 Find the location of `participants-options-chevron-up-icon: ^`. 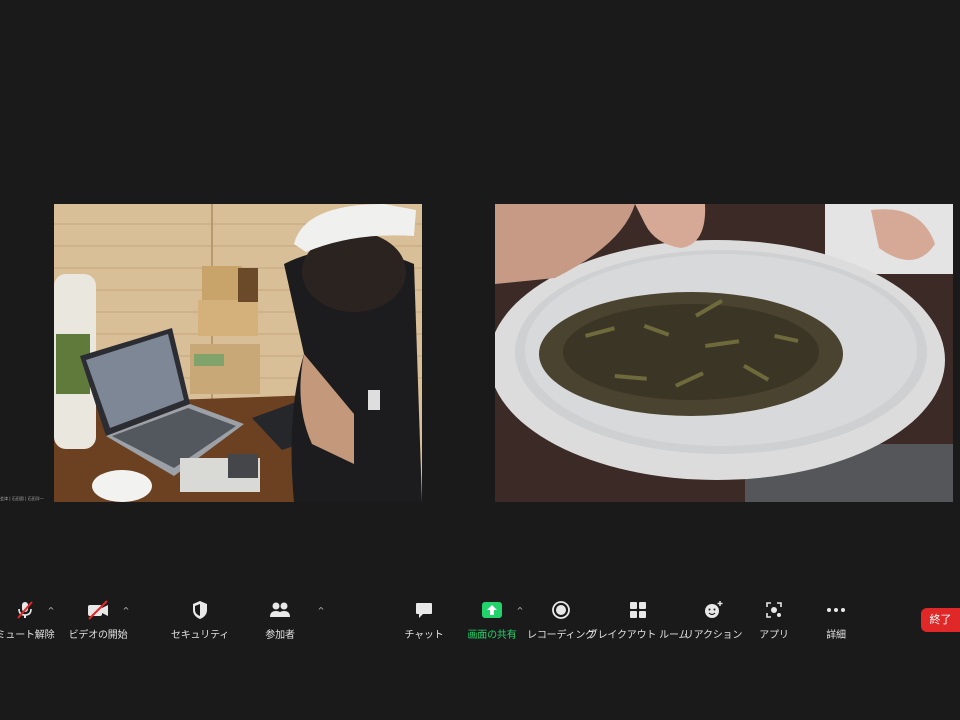

participants-options-chevron-up-icon: ^ is located at coordinates (321, 611).